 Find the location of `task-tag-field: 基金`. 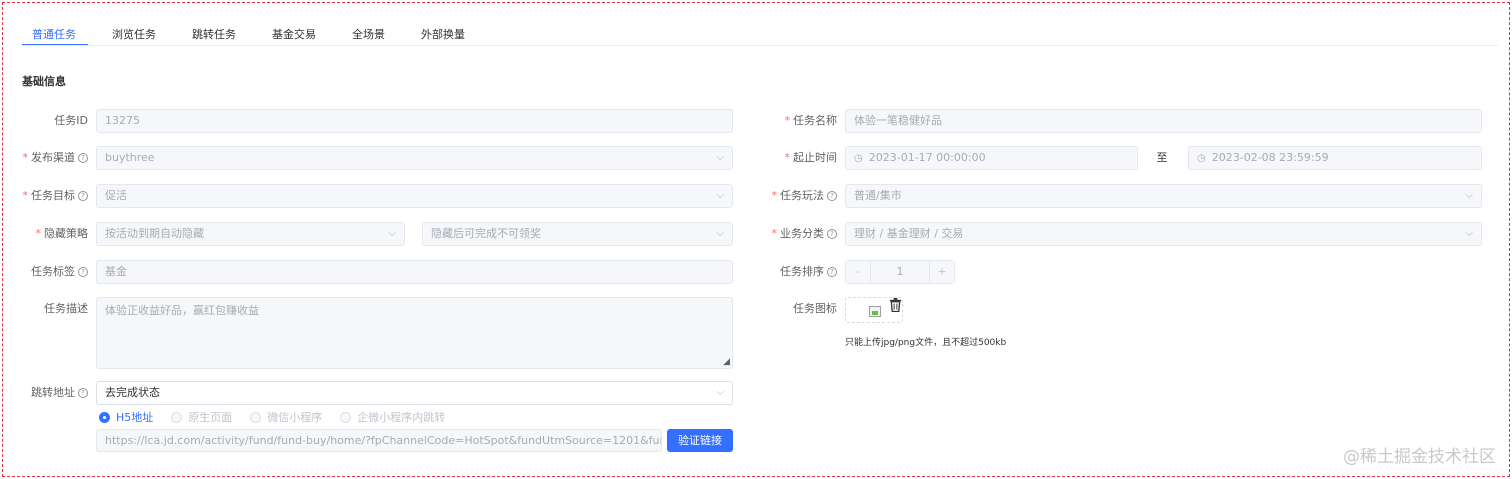

task-tag-field: 基金 is located at coordinates (414, 272).